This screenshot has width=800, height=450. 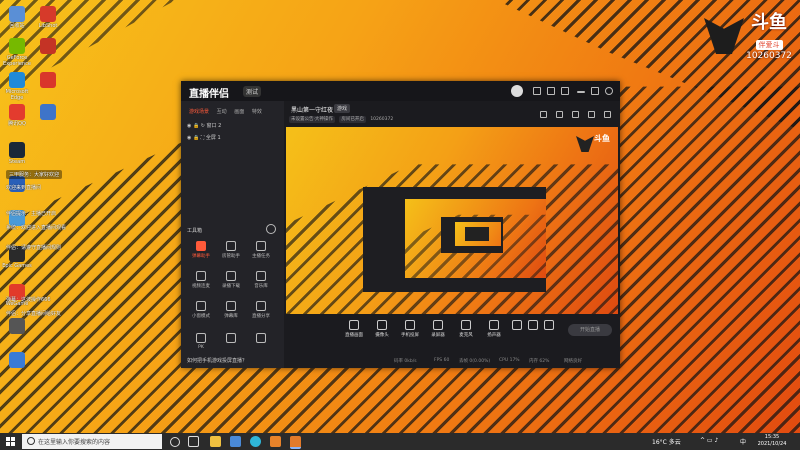 I want to click on desktop-icon: Microsoft Edge, so click(x=17, y=86).